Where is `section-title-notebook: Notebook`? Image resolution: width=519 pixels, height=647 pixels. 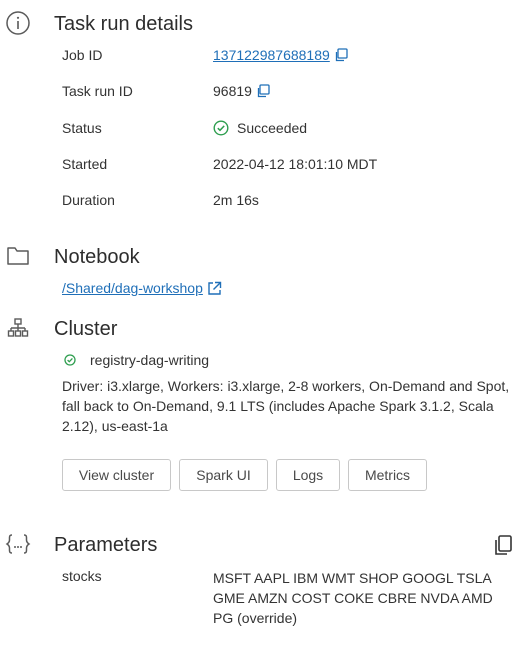 section-title-notebook: Notebook is located at coordinates (97, 257).